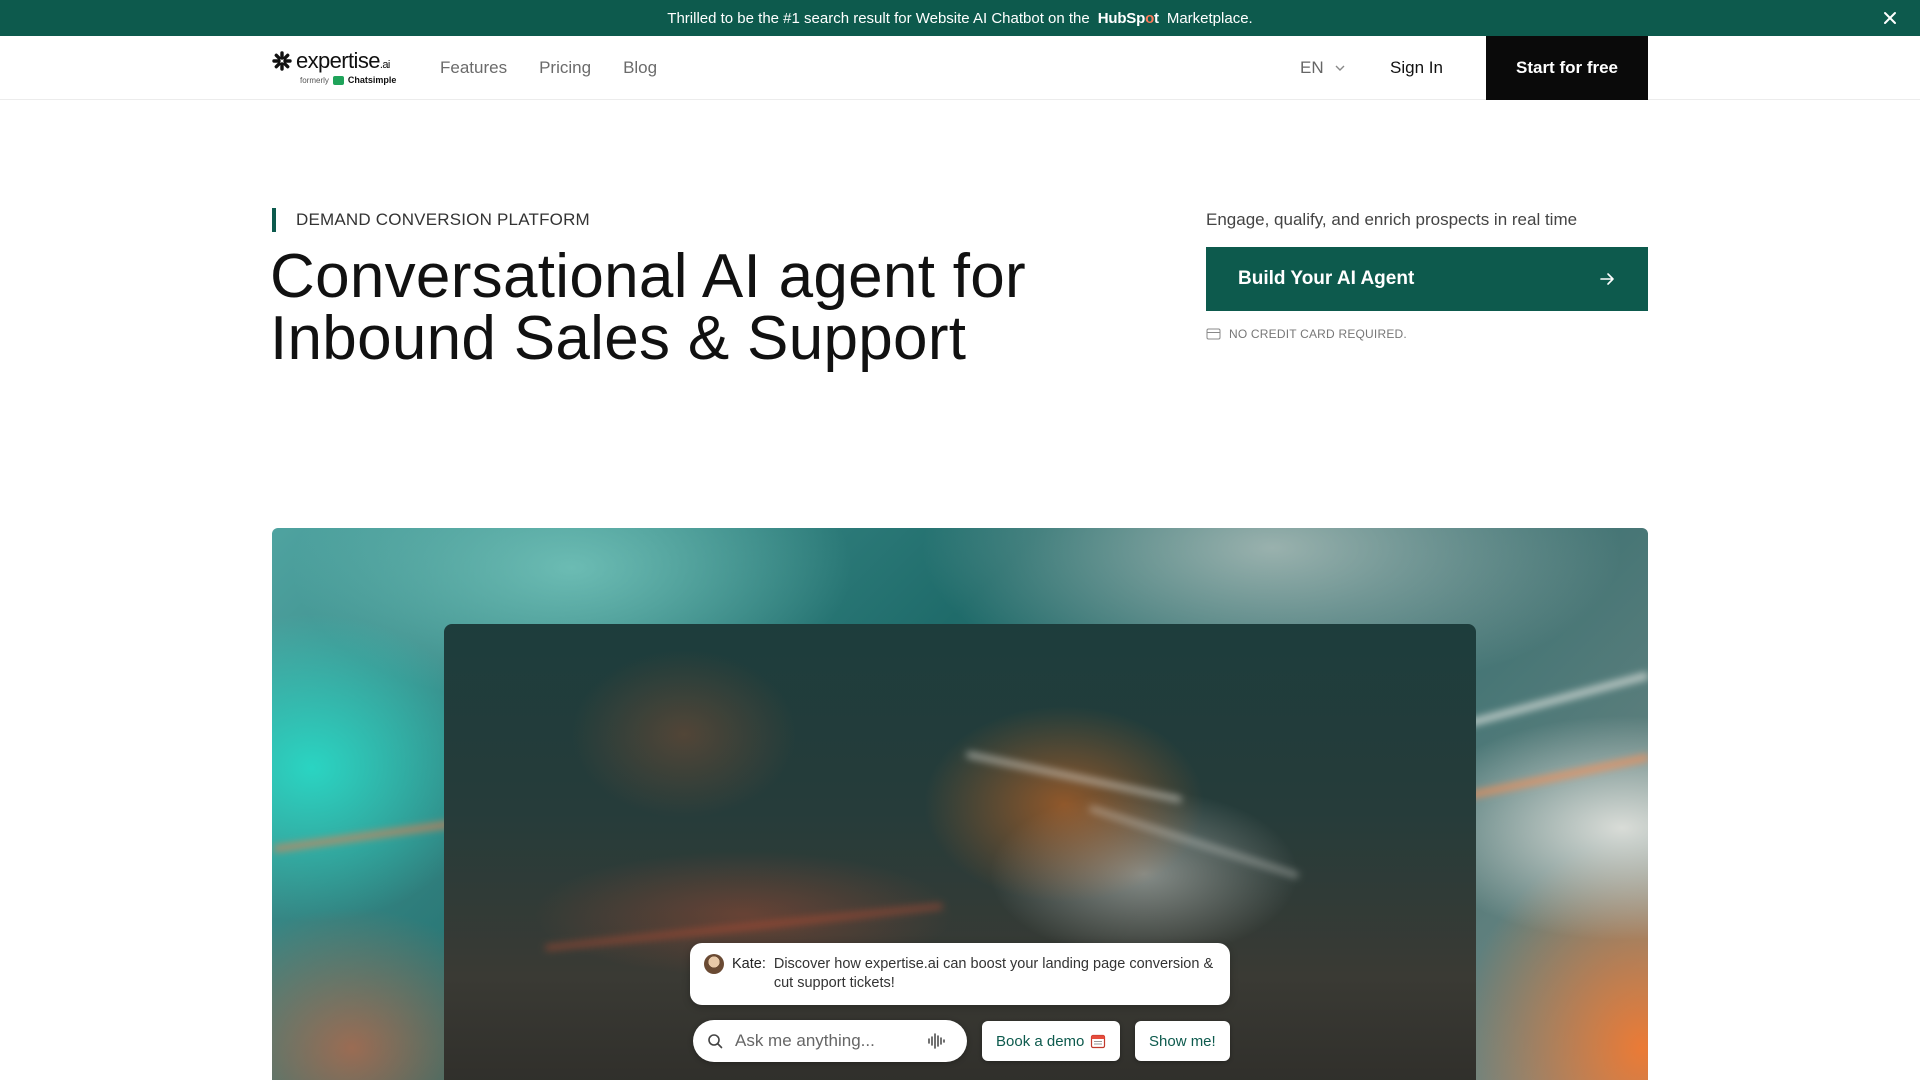 Image resolution: width=1920 pixels, height=1080 pixels. Describe the element at coordinates (715, 1041) in the screenshot. I see `search-icon` at that location.